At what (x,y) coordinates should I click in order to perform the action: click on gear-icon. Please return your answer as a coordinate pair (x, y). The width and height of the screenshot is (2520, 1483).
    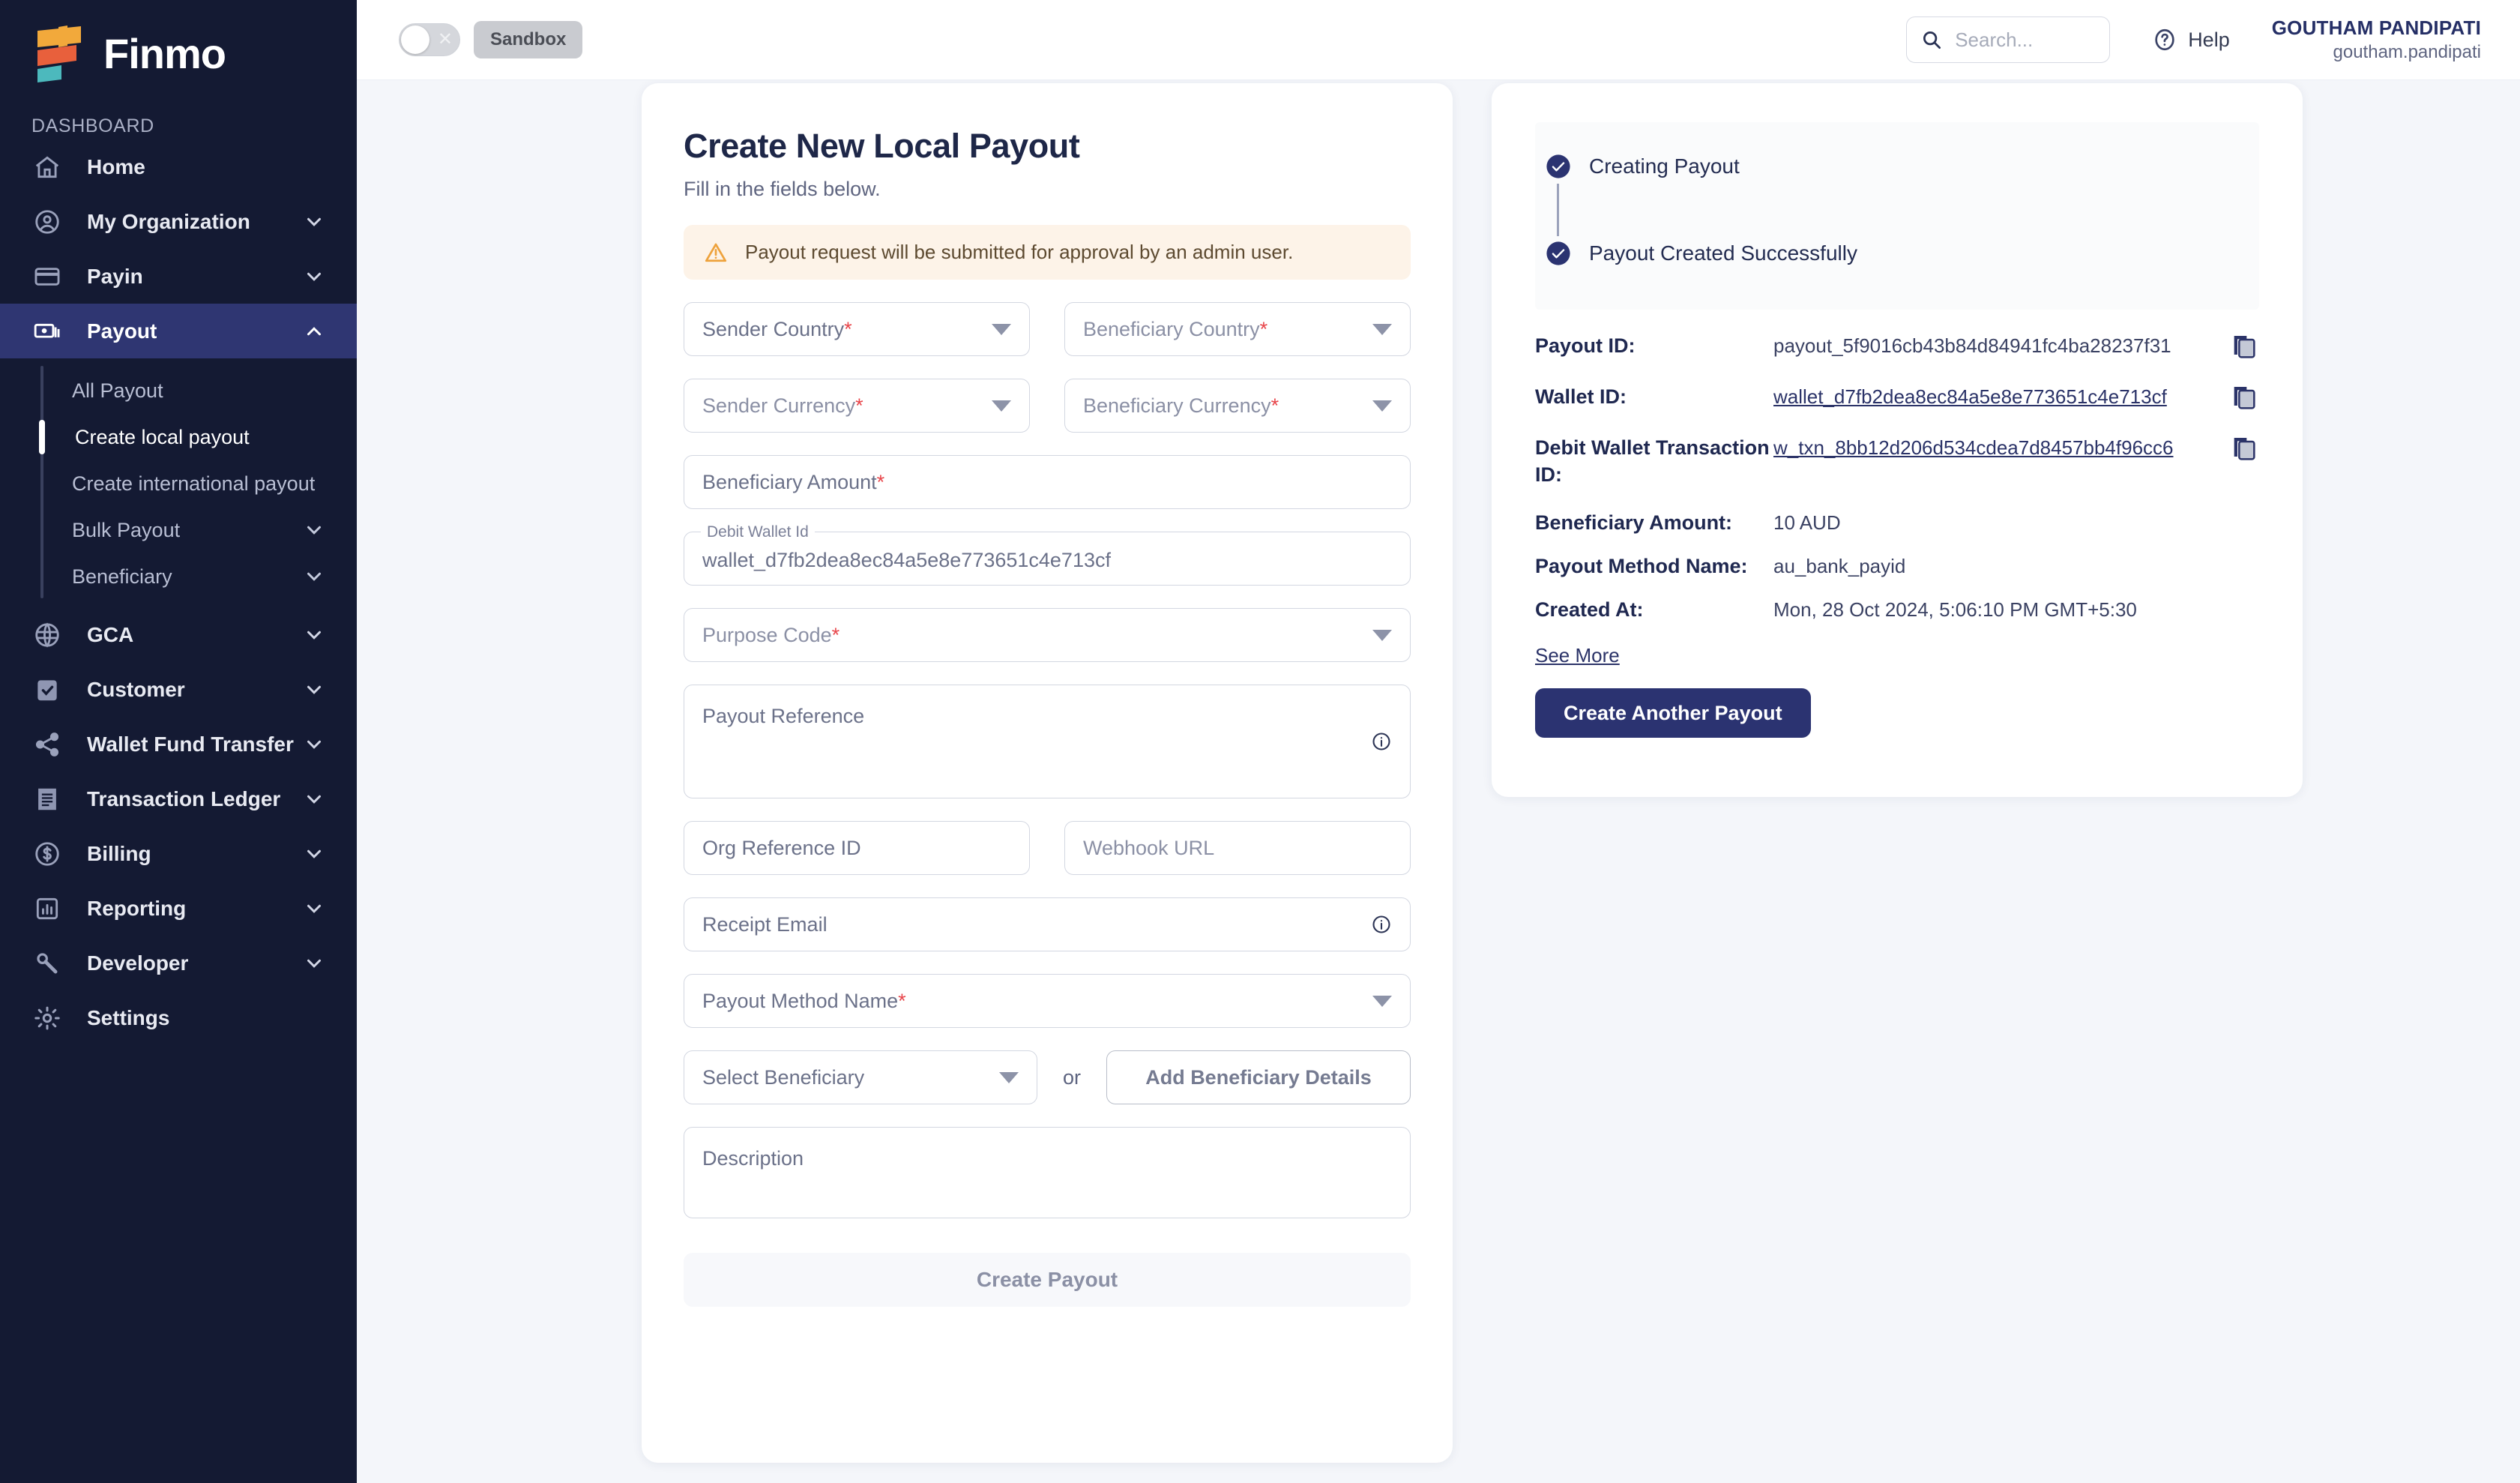
    Looking at the image, I should click on (47, 1018).